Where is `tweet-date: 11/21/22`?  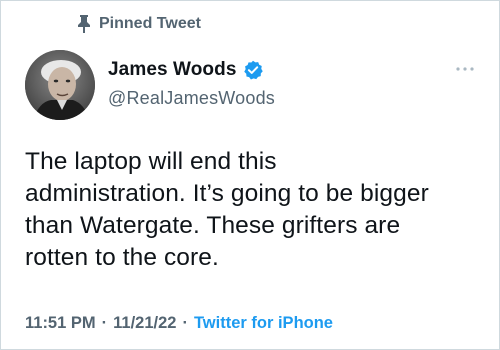 tweet-date: 11/21/22 is located at coordinates (144, 323).